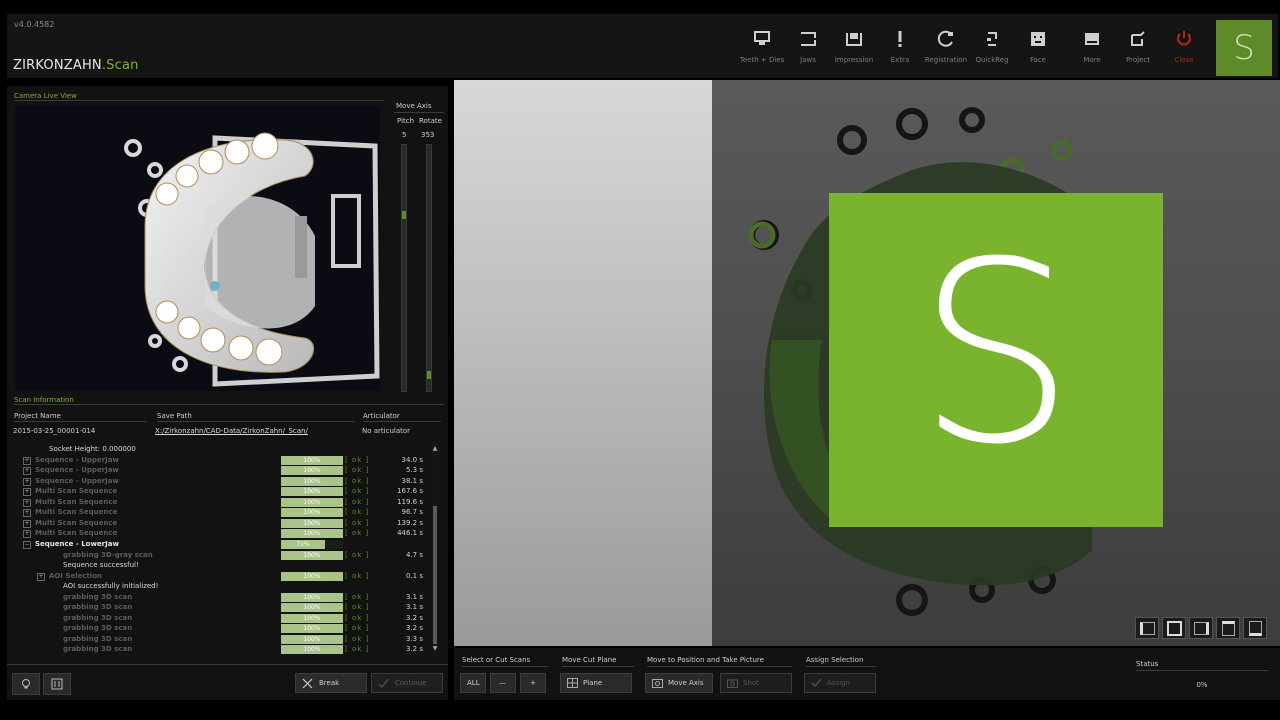 The height and width of the screenshot is (720, 1280). Describe the element at coordinates (76, 65) in the screenshot. I see `app-logo: ZIRKONZAHN.Scan` at that location.